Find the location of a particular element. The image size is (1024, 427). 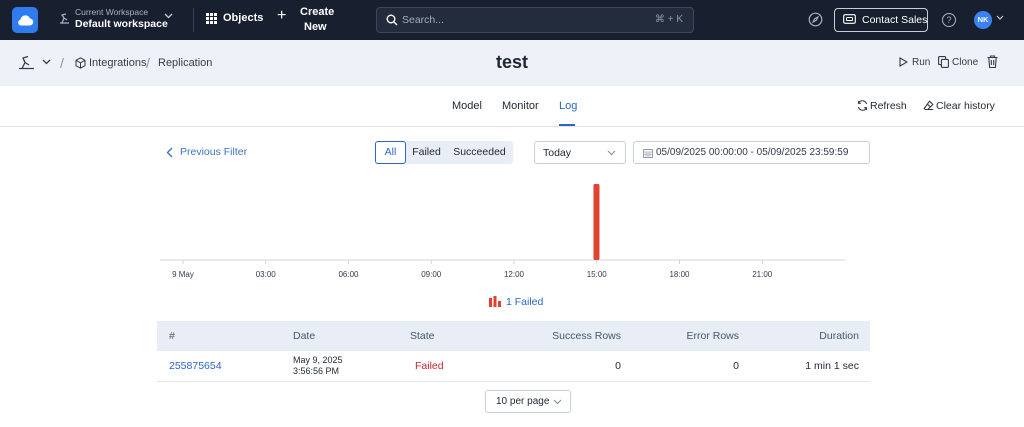

clear-history-label: Clear history is located at coordinates (965, 106).